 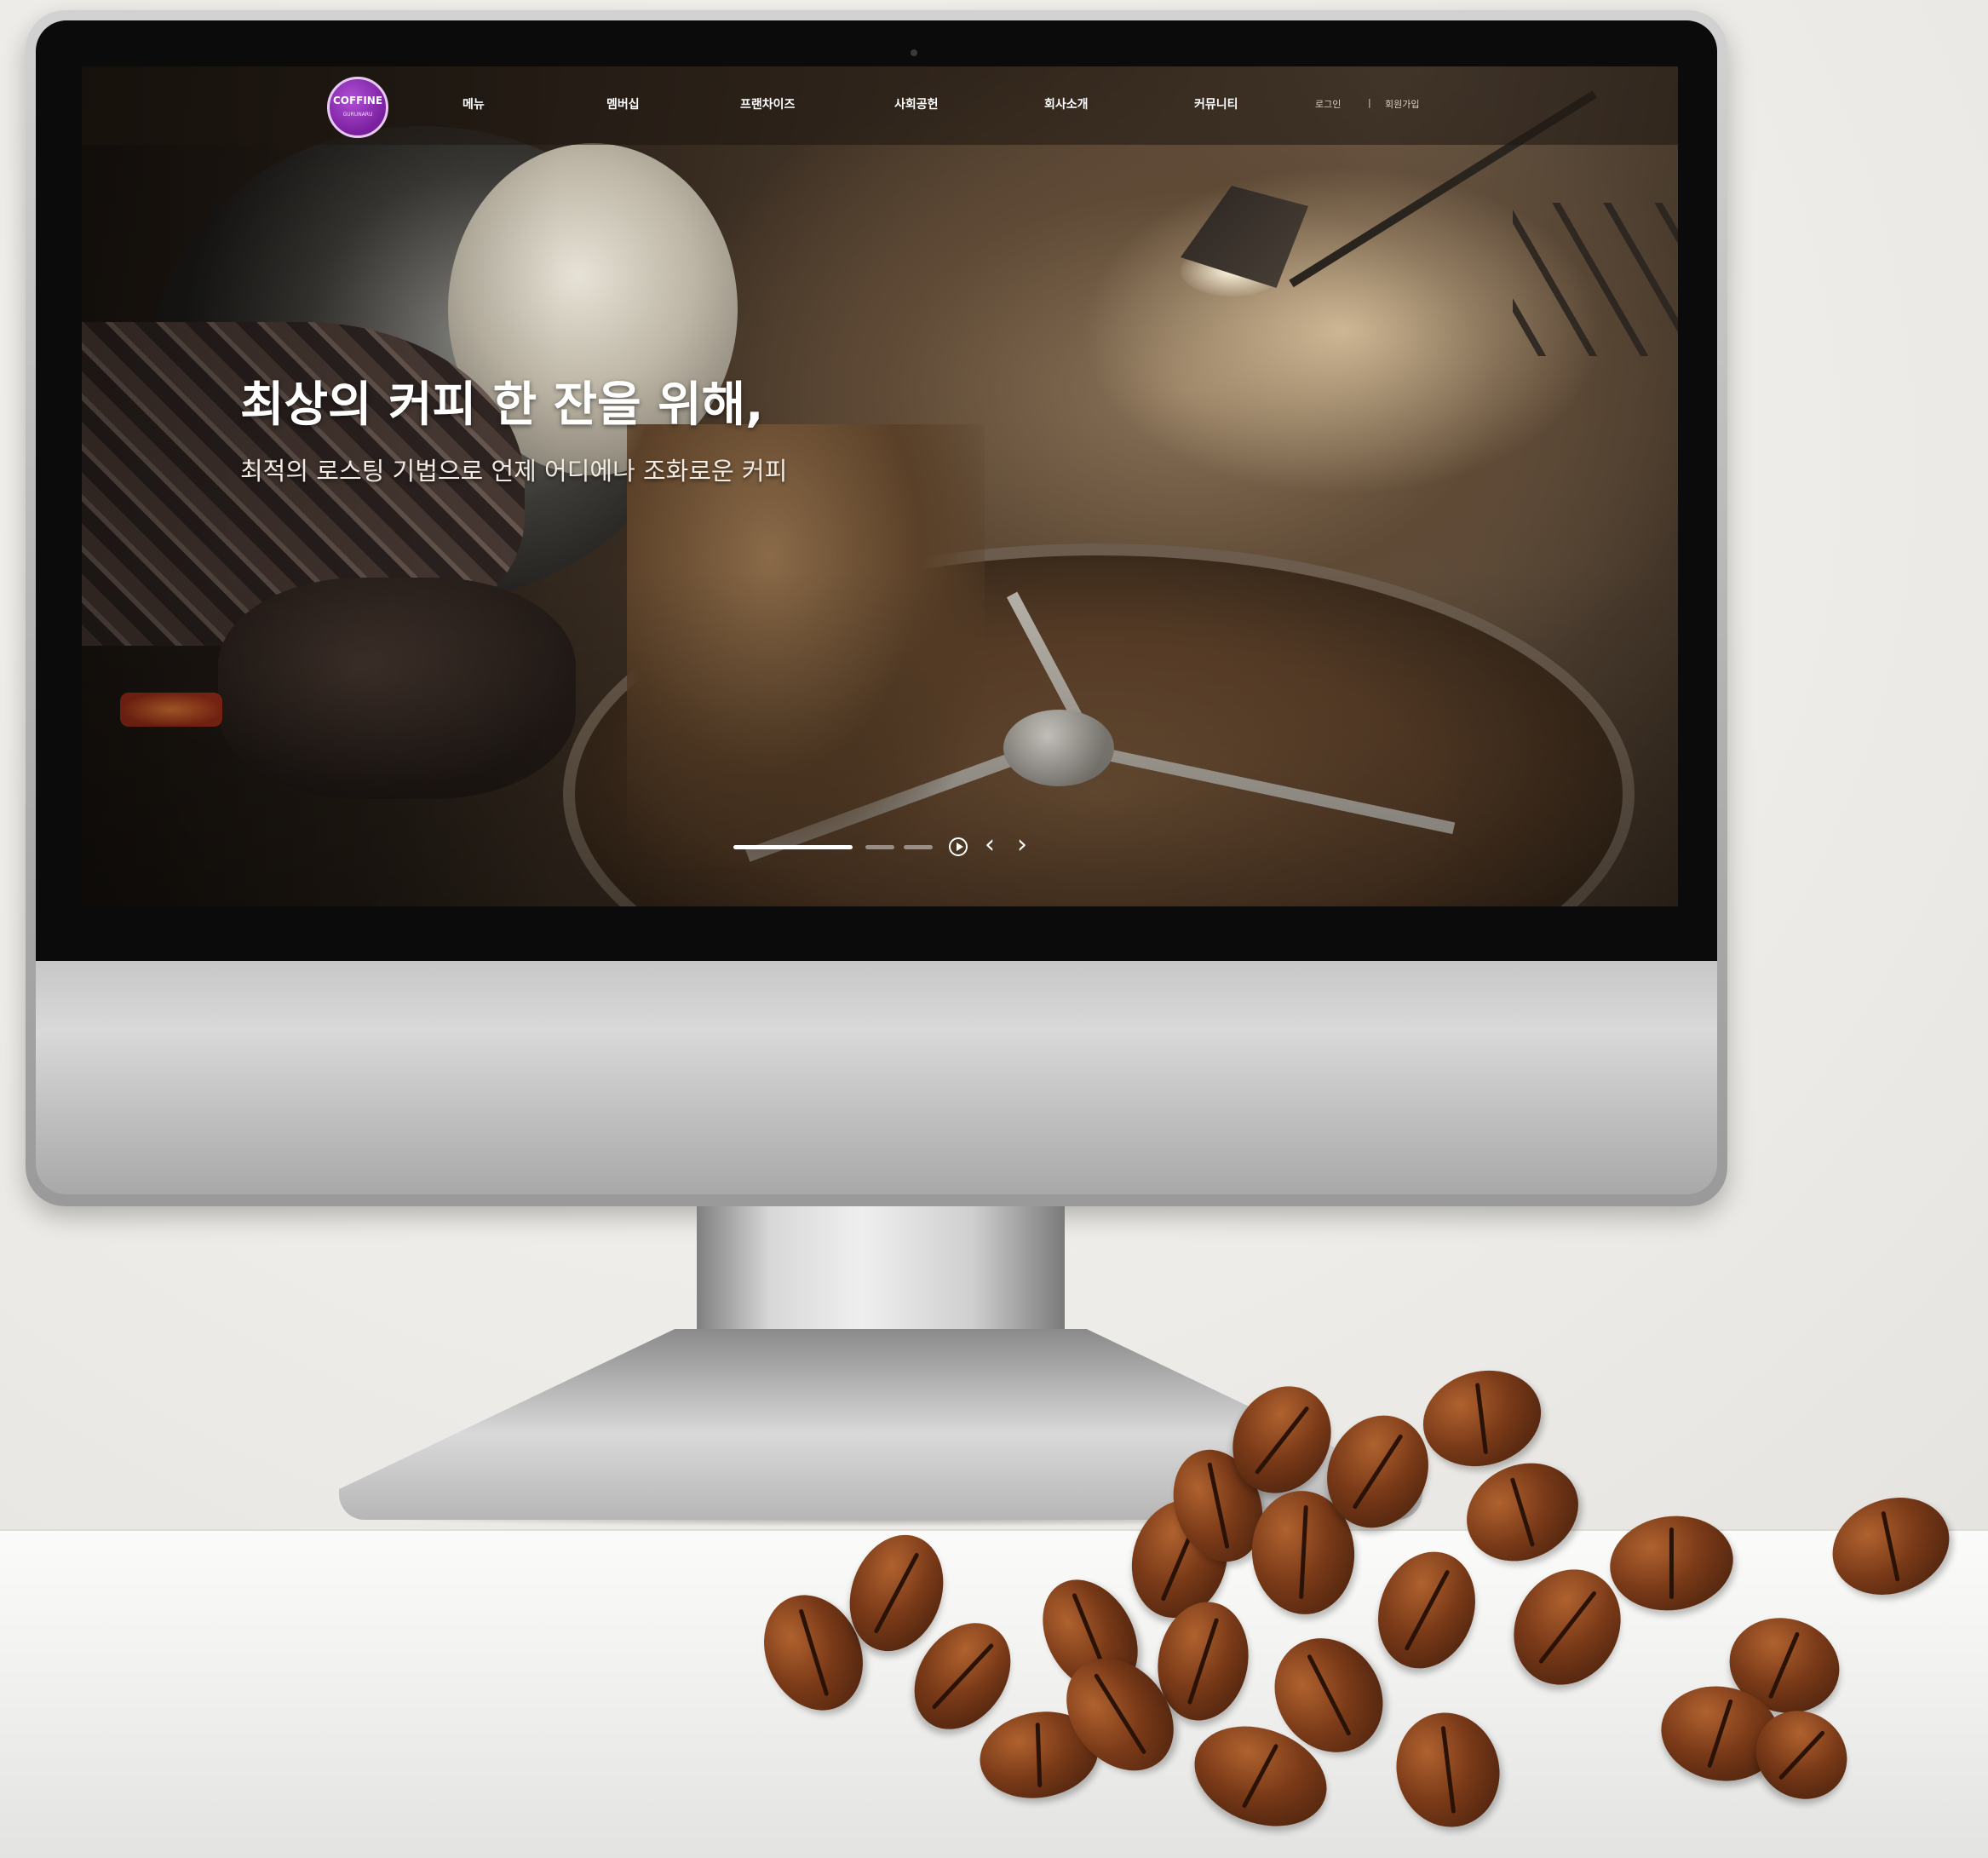 I want to click on camera-dot, so click(x=914, y=52).